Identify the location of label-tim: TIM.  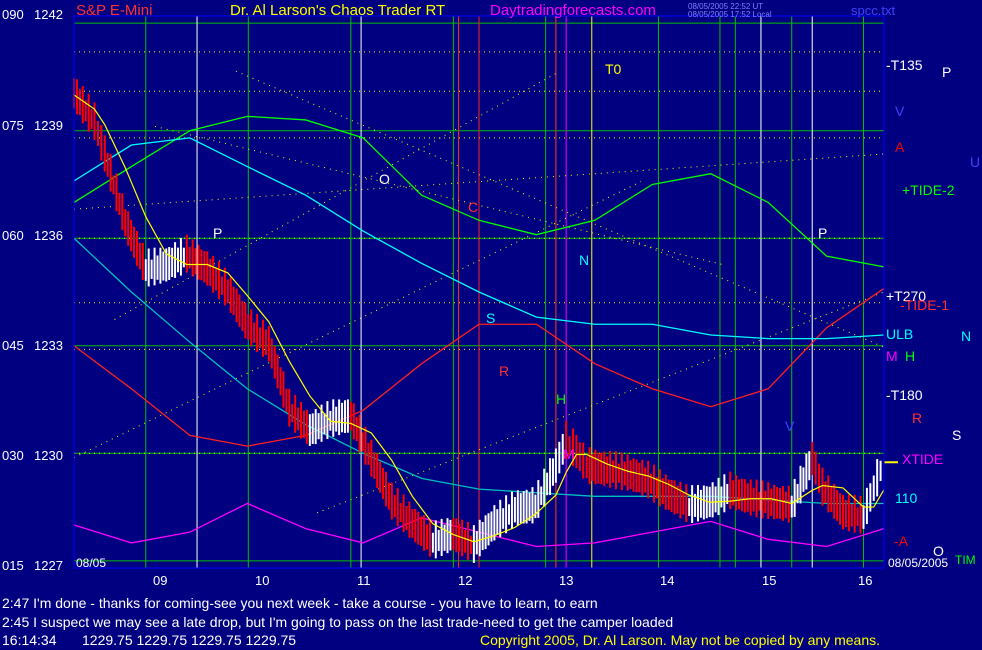
(965, 560).